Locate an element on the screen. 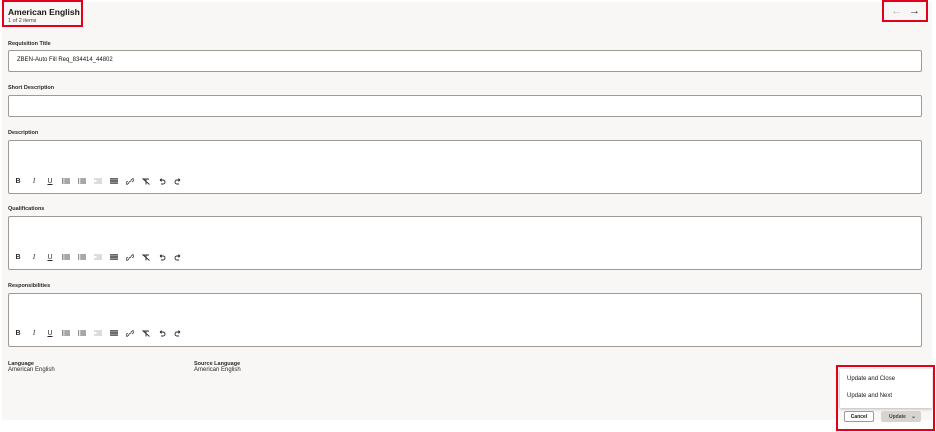  requisition-title-value: ZBEN-Auto Fill Req_834414_44802 is located at coordinates (65, 60).